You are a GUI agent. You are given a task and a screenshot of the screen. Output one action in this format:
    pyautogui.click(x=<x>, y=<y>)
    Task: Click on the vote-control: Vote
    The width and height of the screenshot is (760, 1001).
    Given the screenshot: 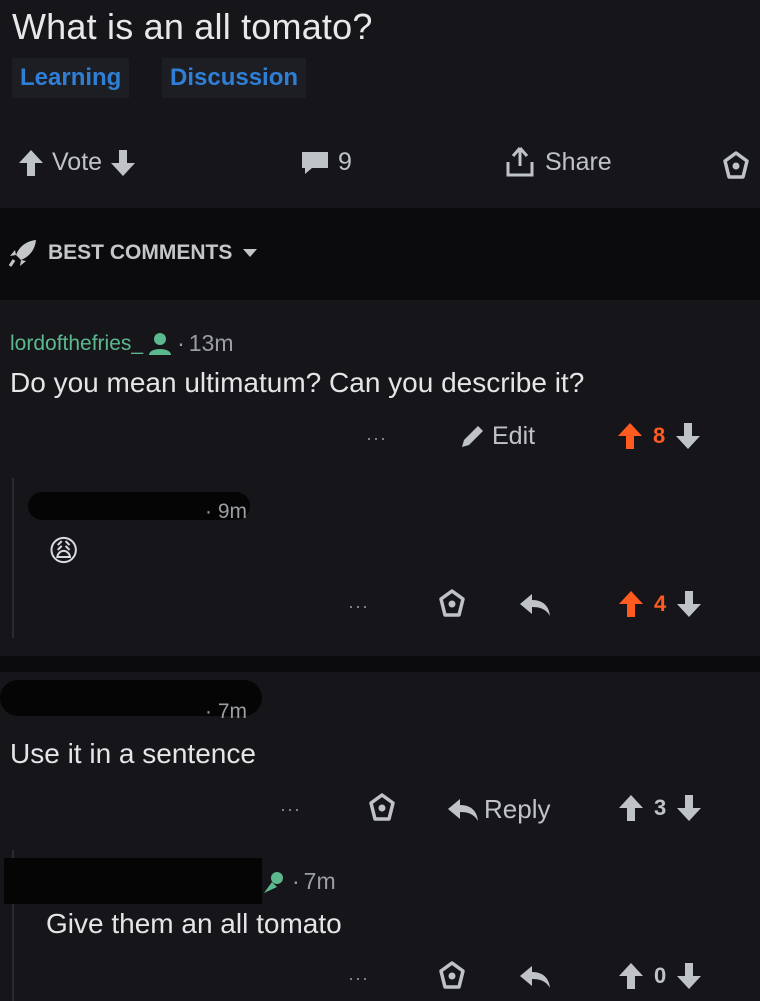 What is the action you would take?
    pyautogui.click(x=77, y=162)
    